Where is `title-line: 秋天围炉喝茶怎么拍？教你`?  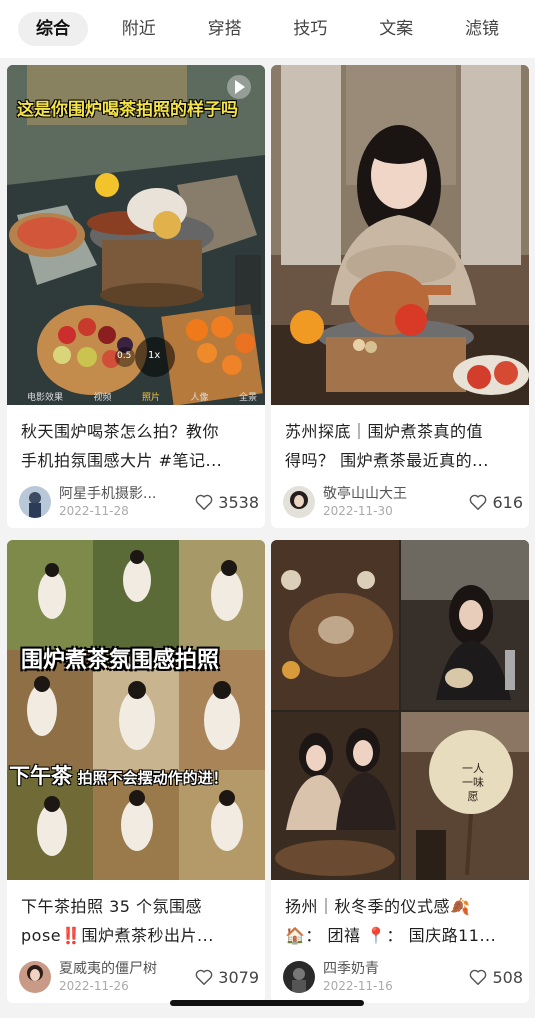 title-line: 秋天围炉喝茶怎么拍？教你 is located at coordinates (120, 431).